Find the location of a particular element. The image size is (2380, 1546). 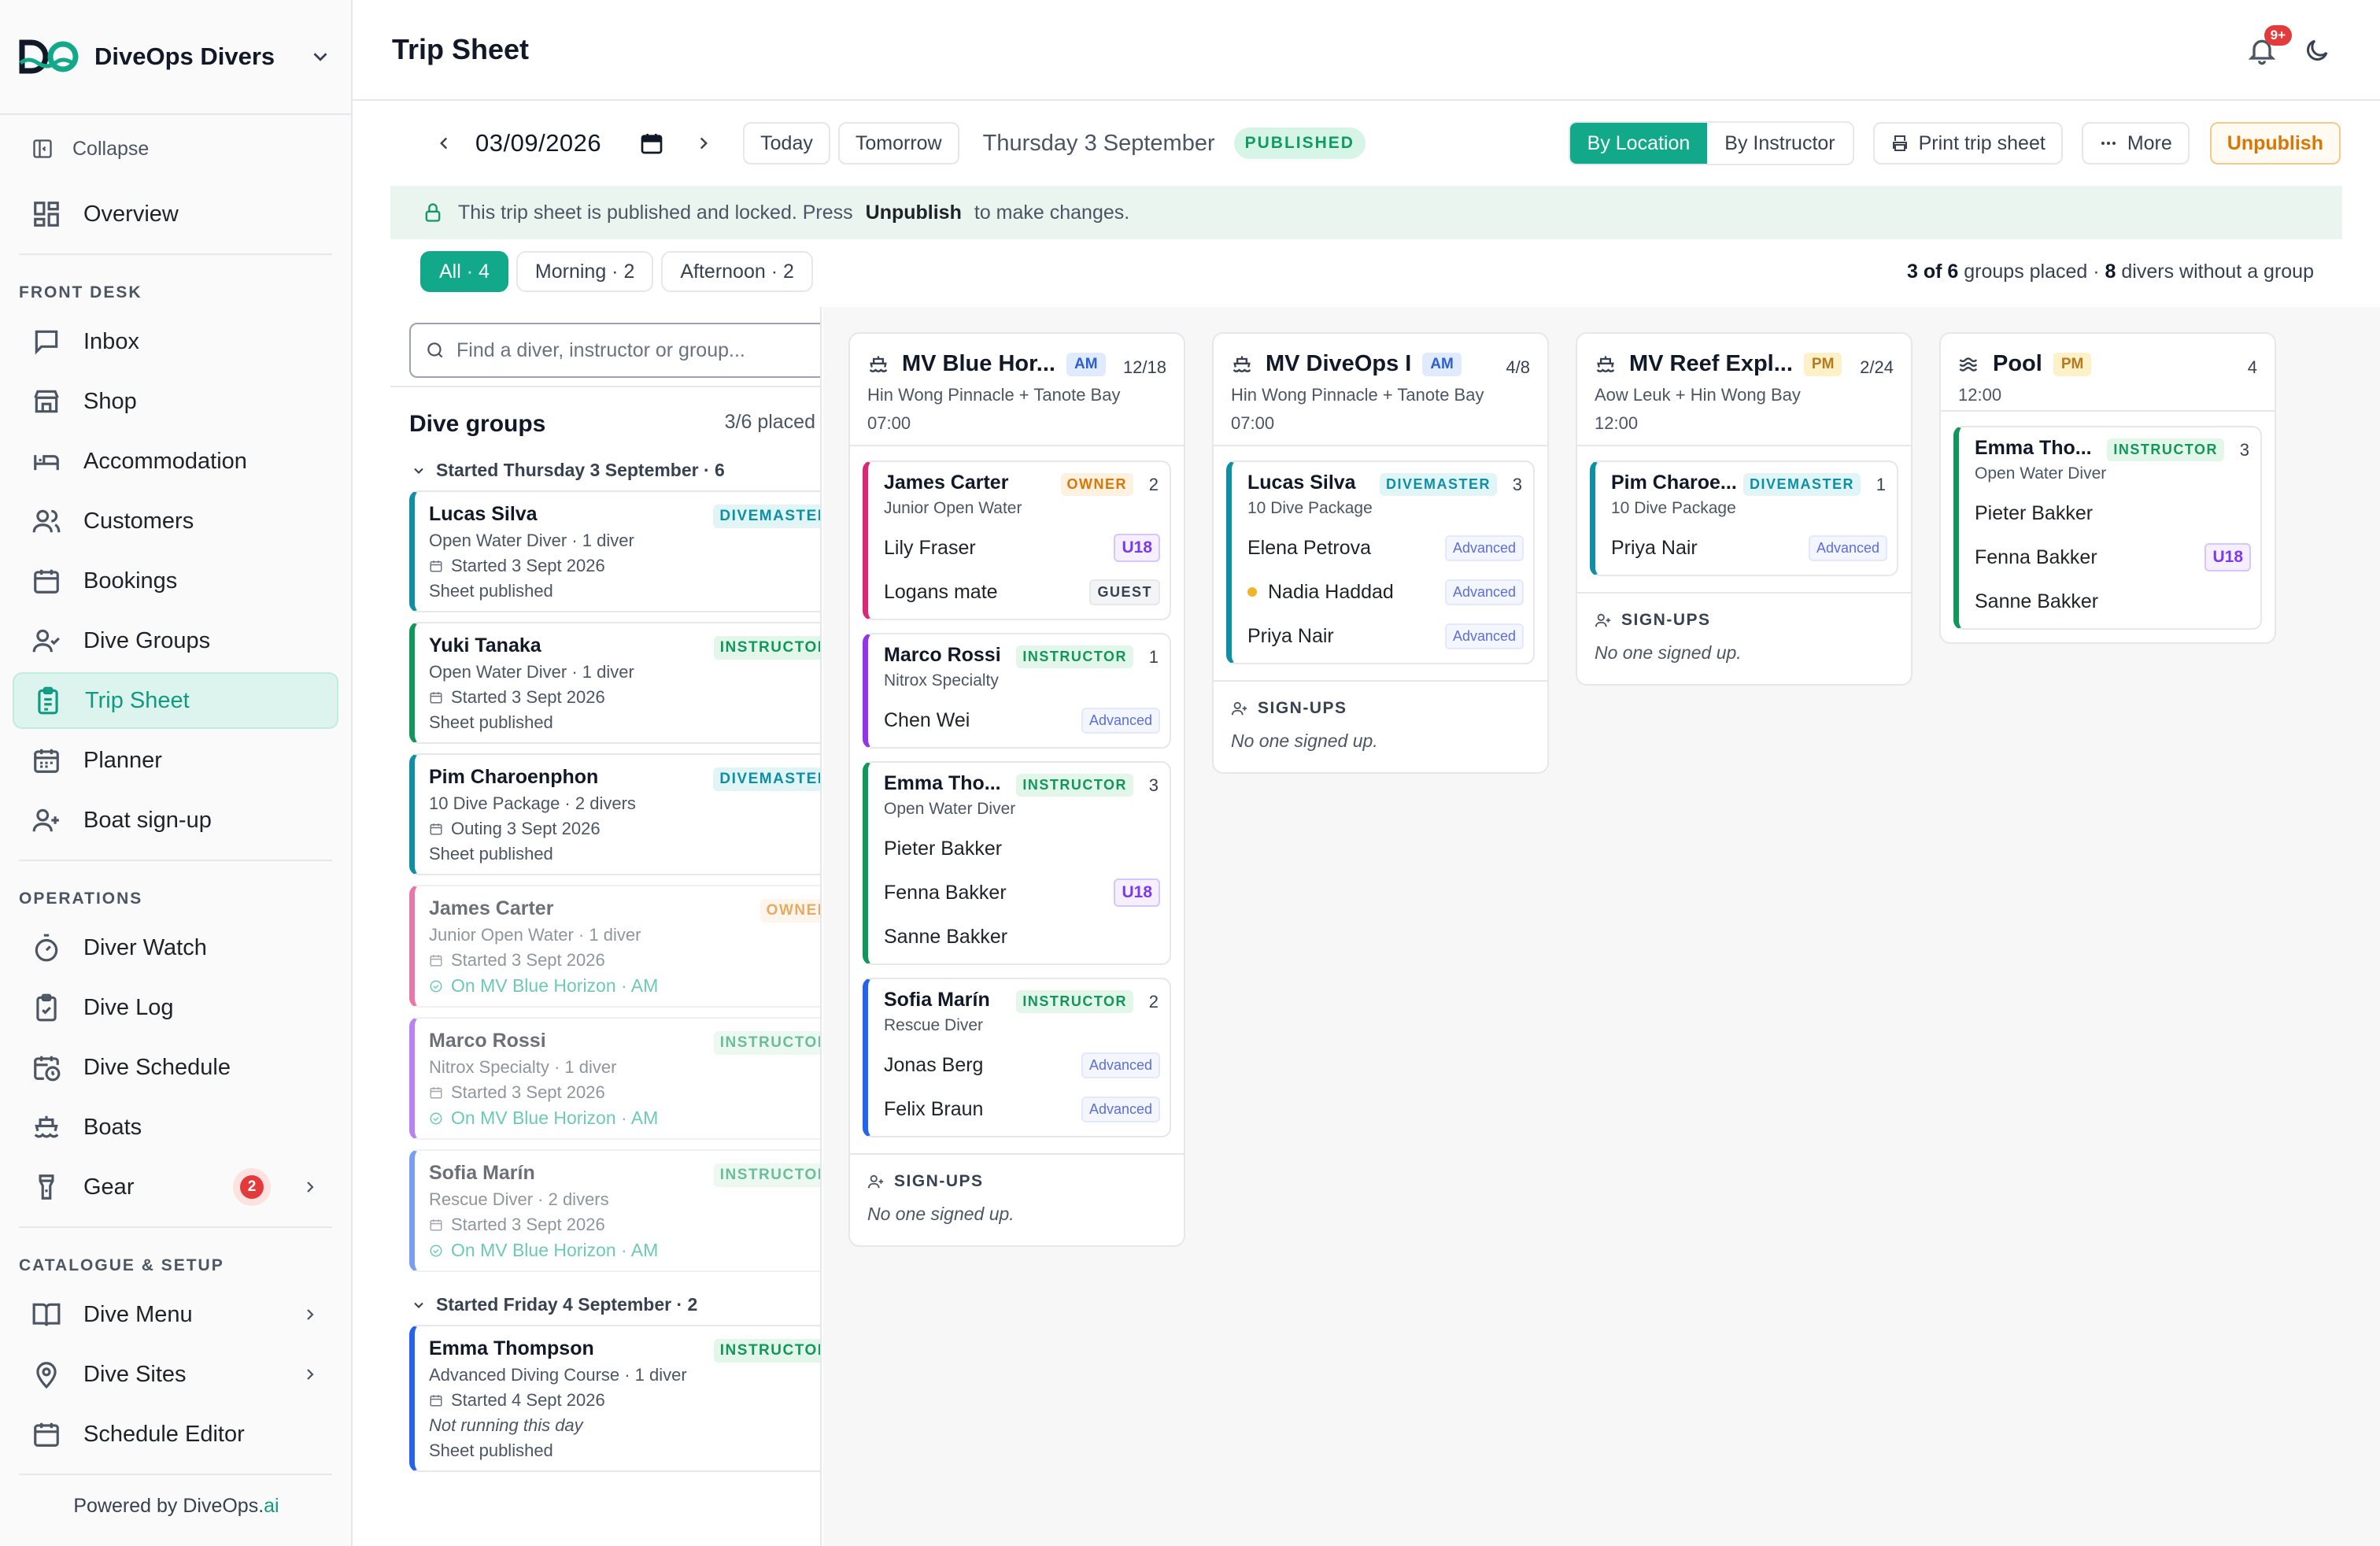

group-course: Junior Open Water is located at coordinates (953, 508).